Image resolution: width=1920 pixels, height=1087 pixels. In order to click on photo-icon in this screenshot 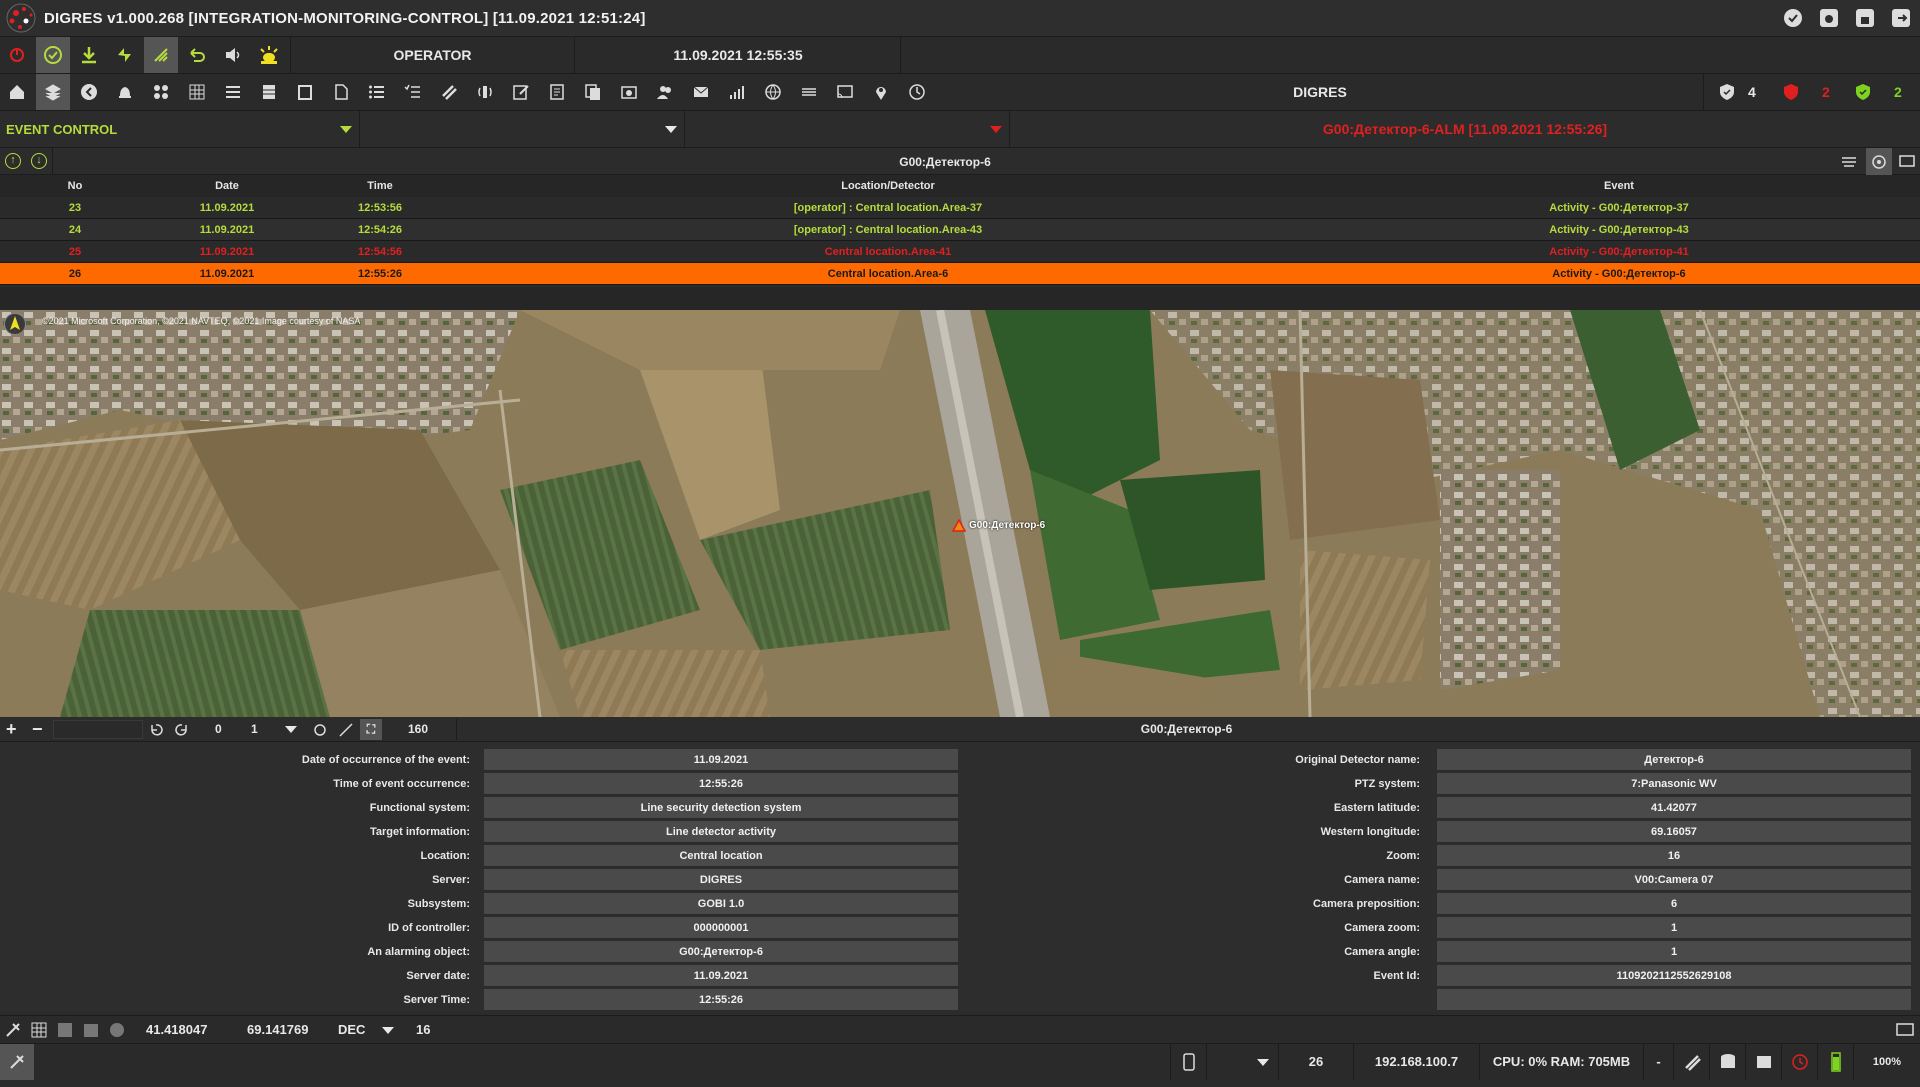, I will do `click(629, 92)`.